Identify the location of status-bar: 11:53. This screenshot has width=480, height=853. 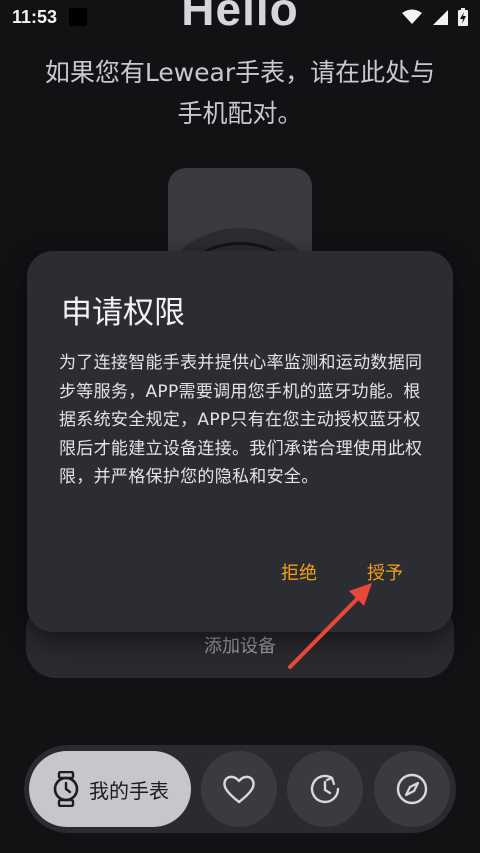
(240, 17).